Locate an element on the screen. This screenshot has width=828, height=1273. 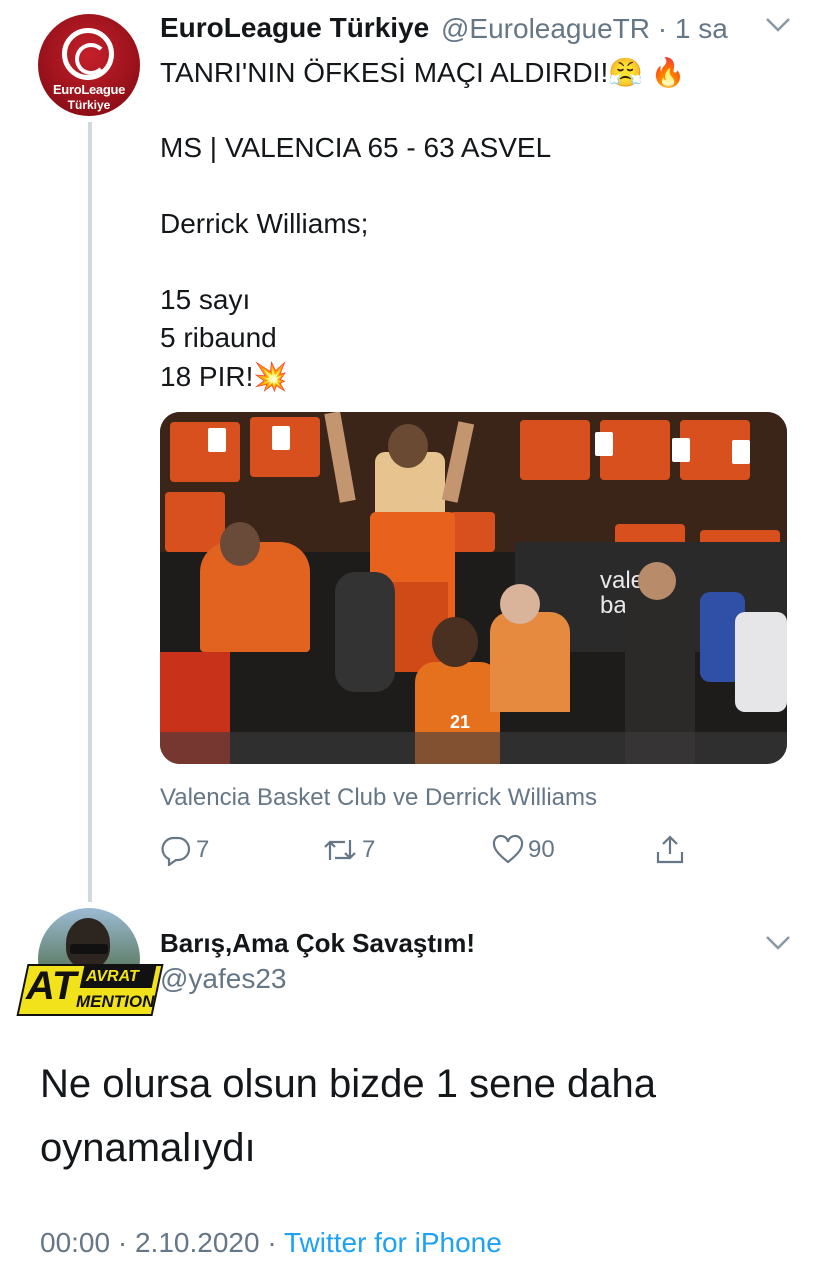
like-button: 90 is located at coordinates (523, 850).